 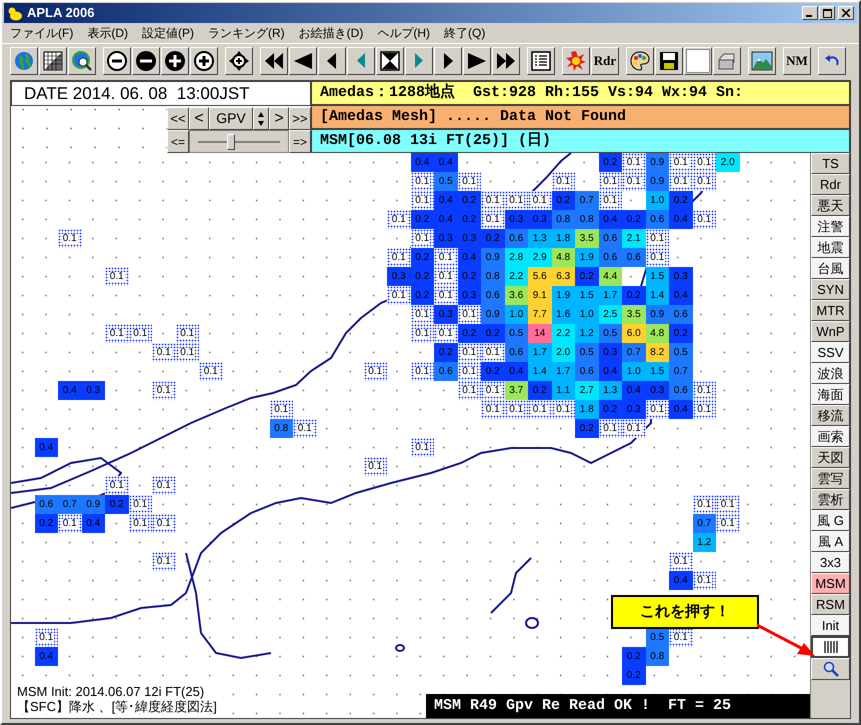 I want to click on side-button: MTR, so click(x=830, y=310).